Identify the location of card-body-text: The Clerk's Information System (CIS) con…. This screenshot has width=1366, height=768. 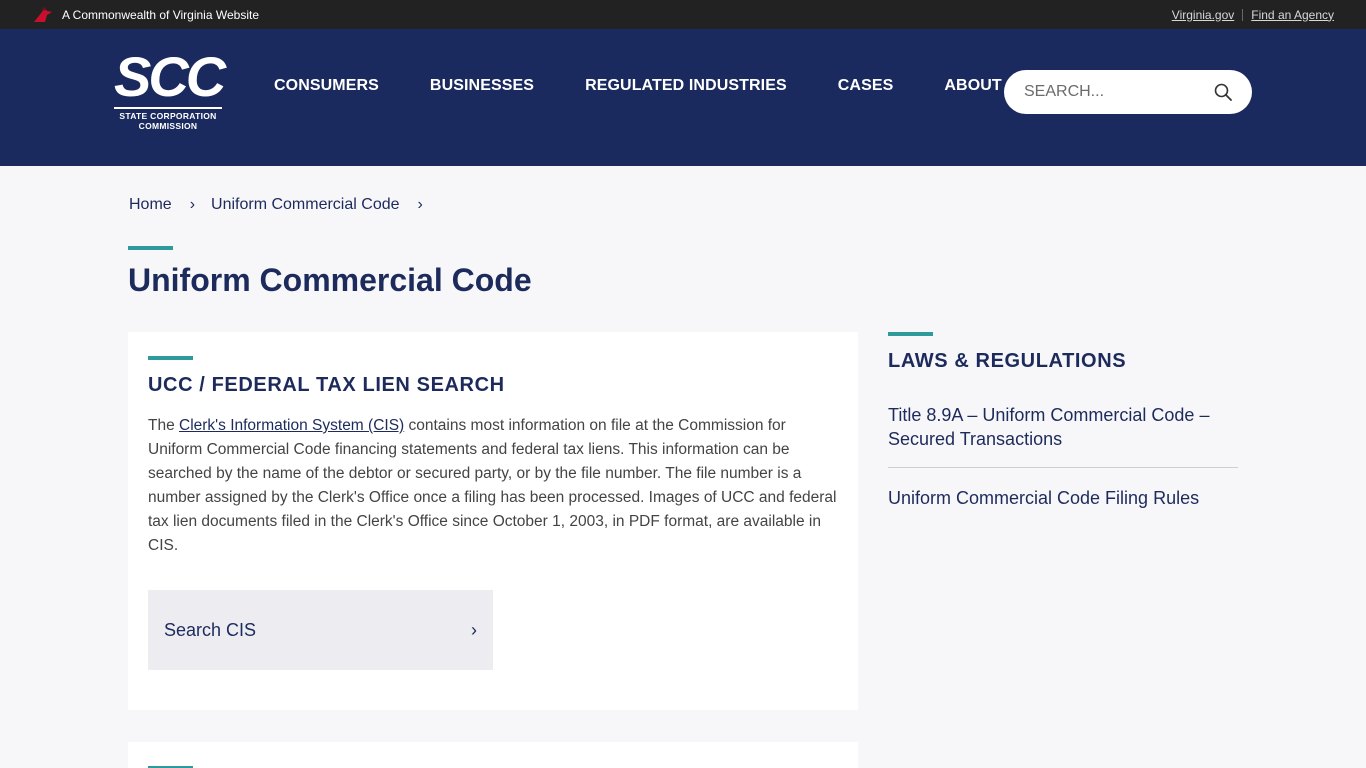
(494, 486).